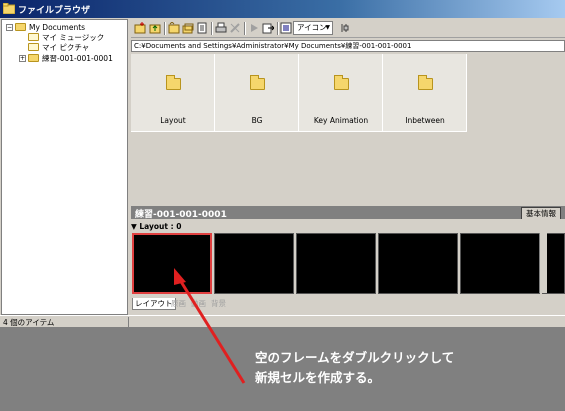 Image resolution: width=565 pixels, height=411 pixels. I want to click on annotation-line: 新規セルを作成する。, so click(318, 377).